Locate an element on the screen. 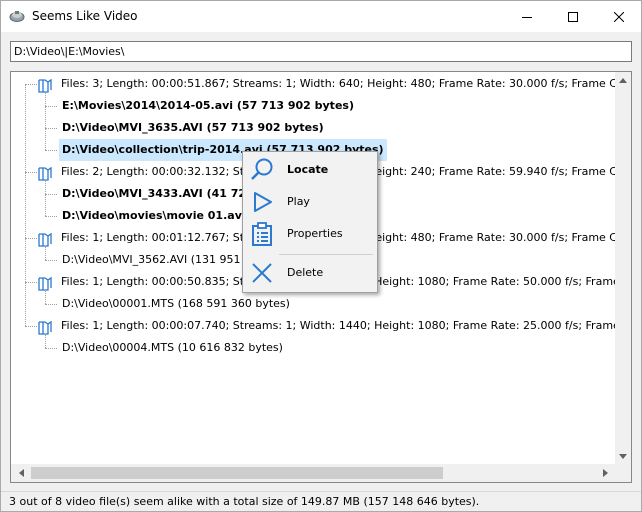 Image resolution: width=642 pixels, height=512 pixels. window-title: Seems Like Video is located at coordinates (85, 16).